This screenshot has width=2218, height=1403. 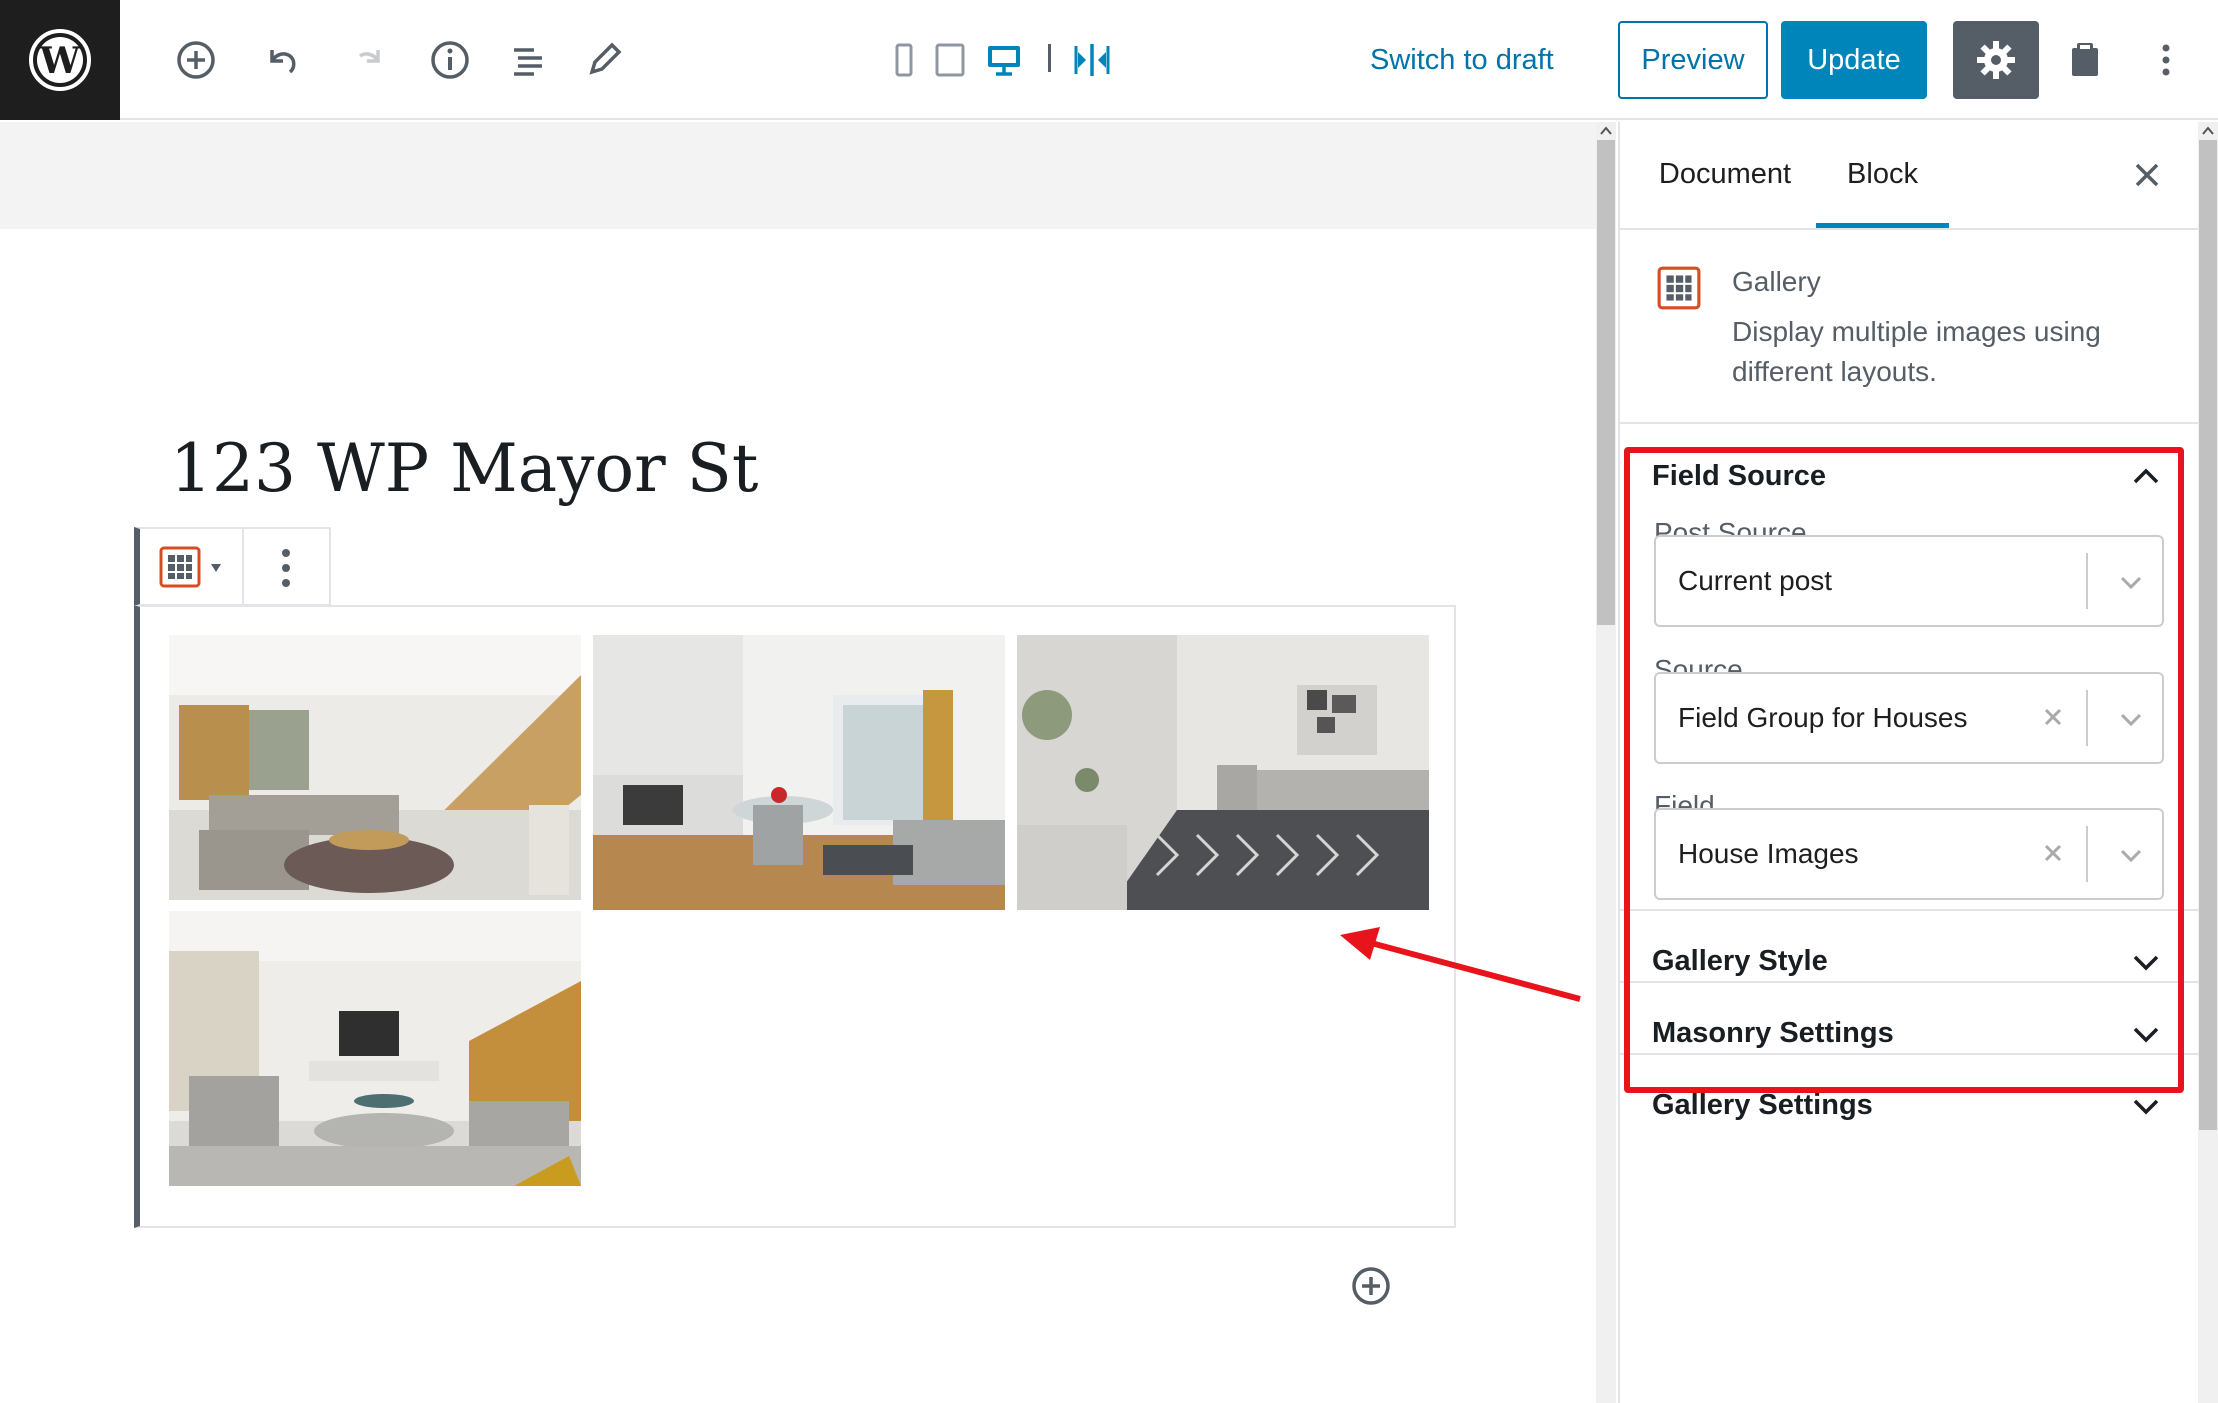 I want to click on update-button: Update, so click(x=1854, y=60).